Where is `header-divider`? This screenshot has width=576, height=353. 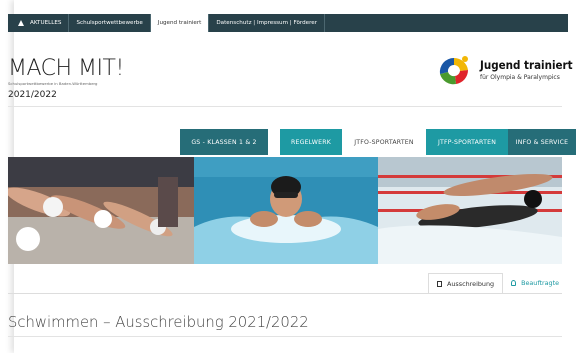
header-divider is located at coordinates (285, 106).